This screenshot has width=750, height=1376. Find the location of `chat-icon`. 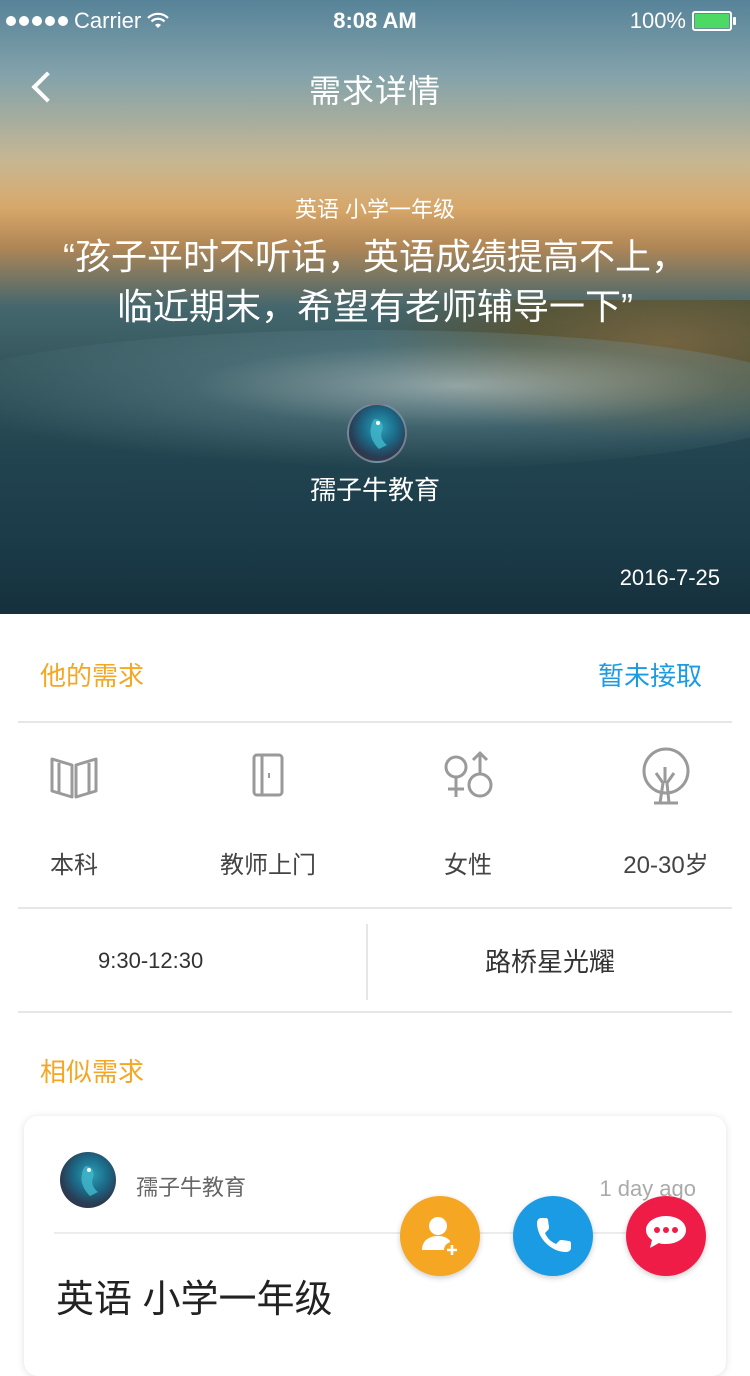

chat-icon is located at coordinates (666, 1232).